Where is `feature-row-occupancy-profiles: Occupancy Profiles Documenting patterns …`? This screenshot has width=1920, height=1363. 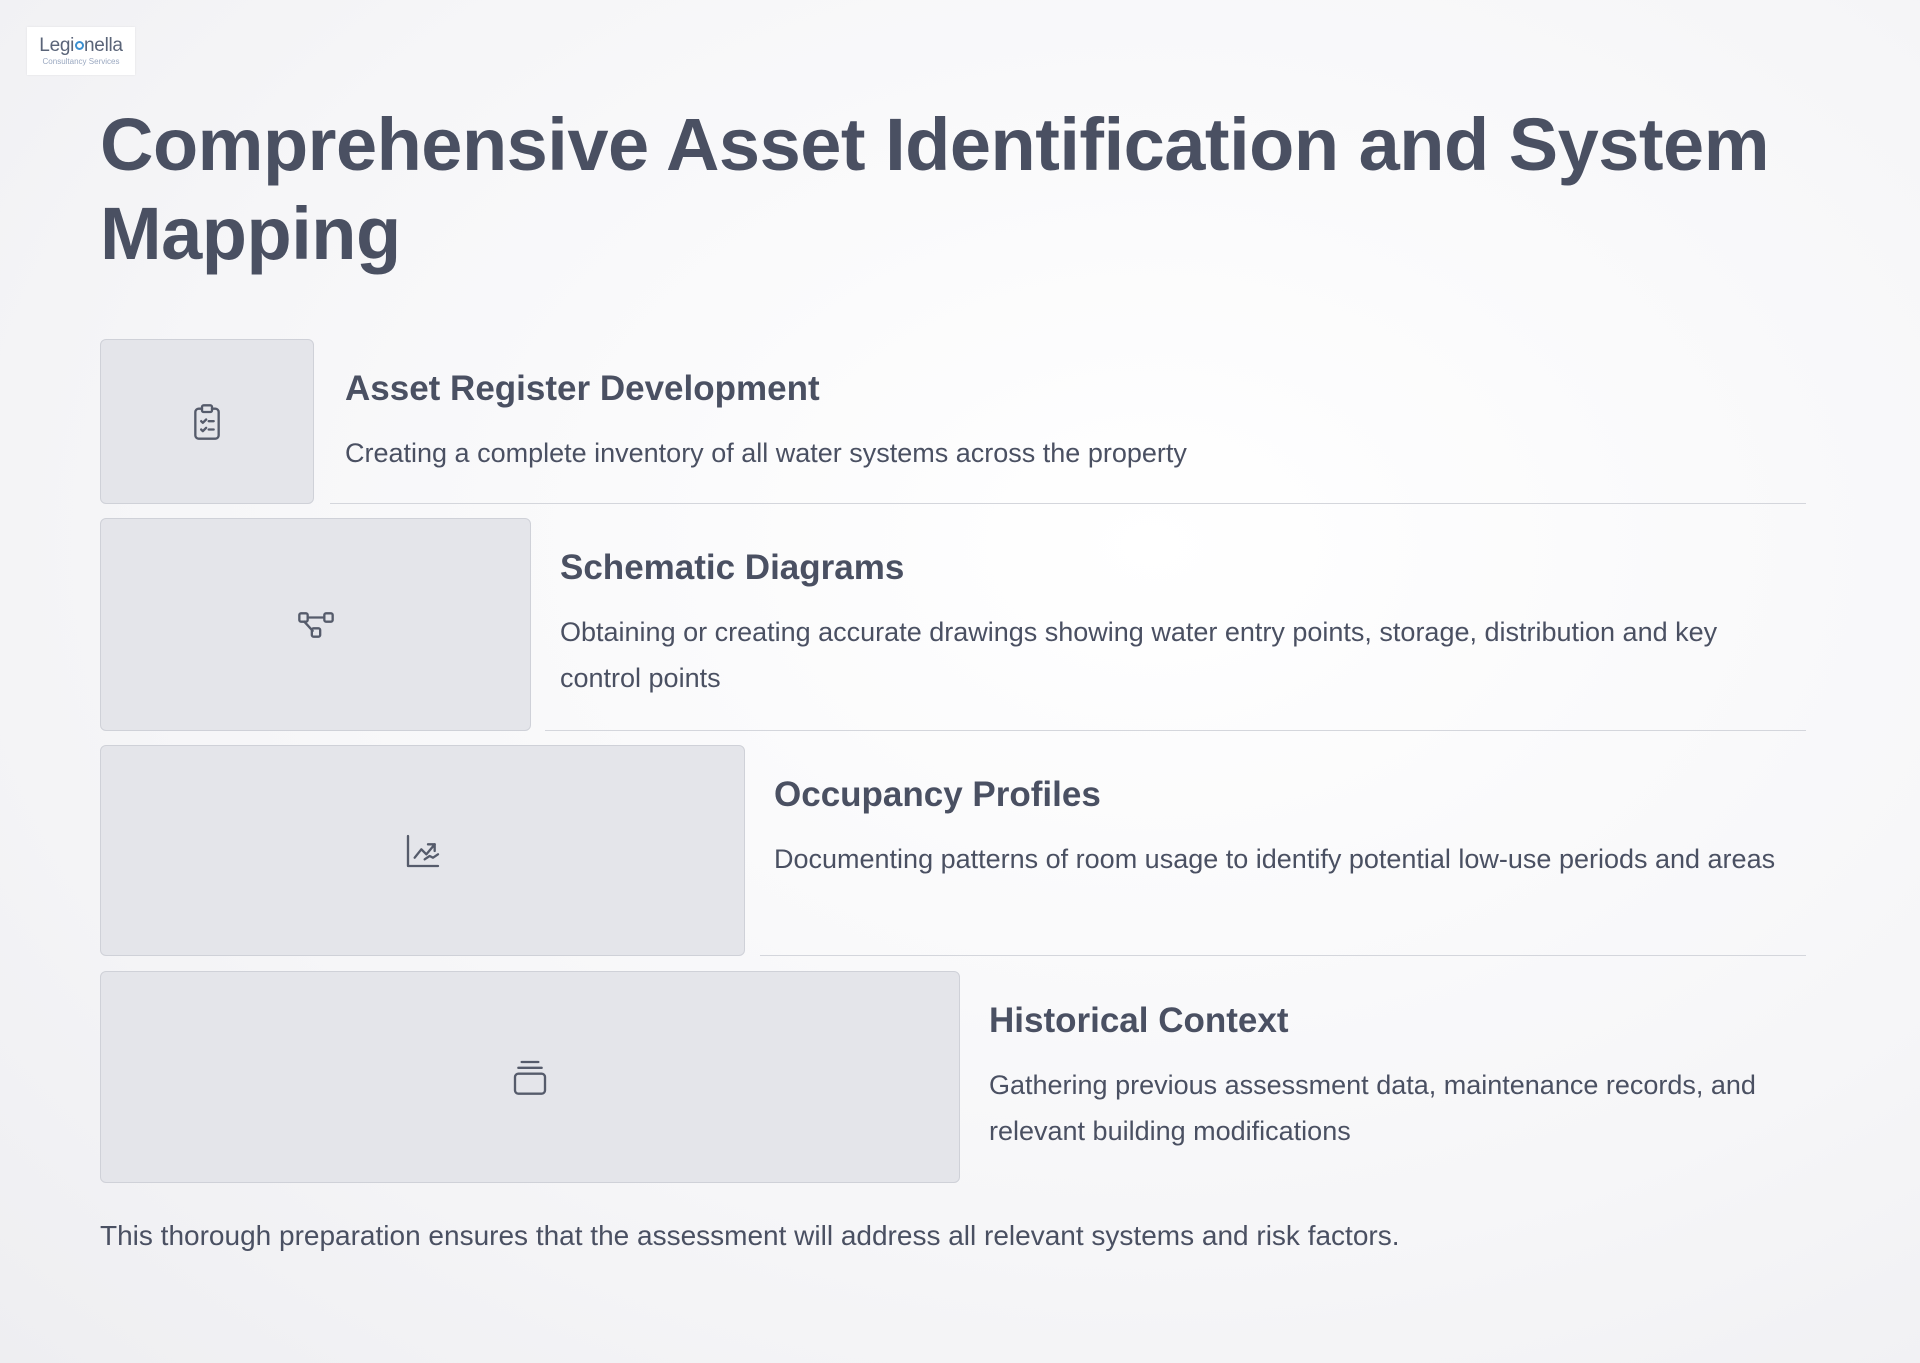 feature-row-occupancy-profiles: Occupancy Profiles Documenting patterns … is located at coordinates (953, 851).